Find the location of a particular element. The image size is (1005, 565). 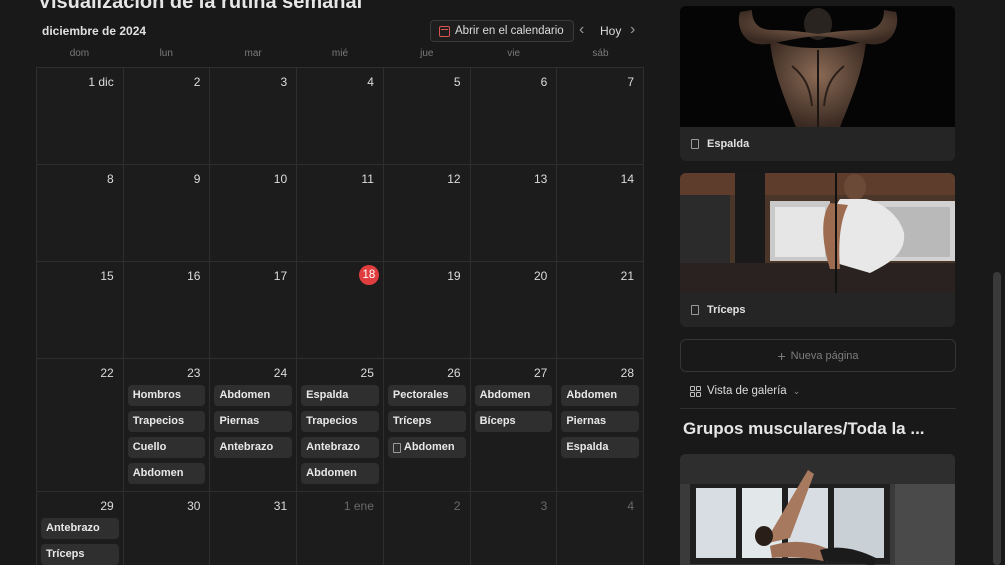

weekday-header: dom lun mar mié jue vie sáb is located at coordinates (340, 57).